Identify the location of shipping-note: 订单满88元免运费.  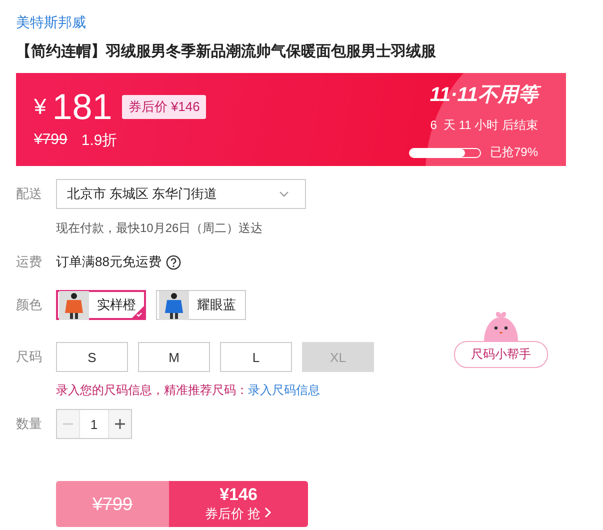
(109, 262).